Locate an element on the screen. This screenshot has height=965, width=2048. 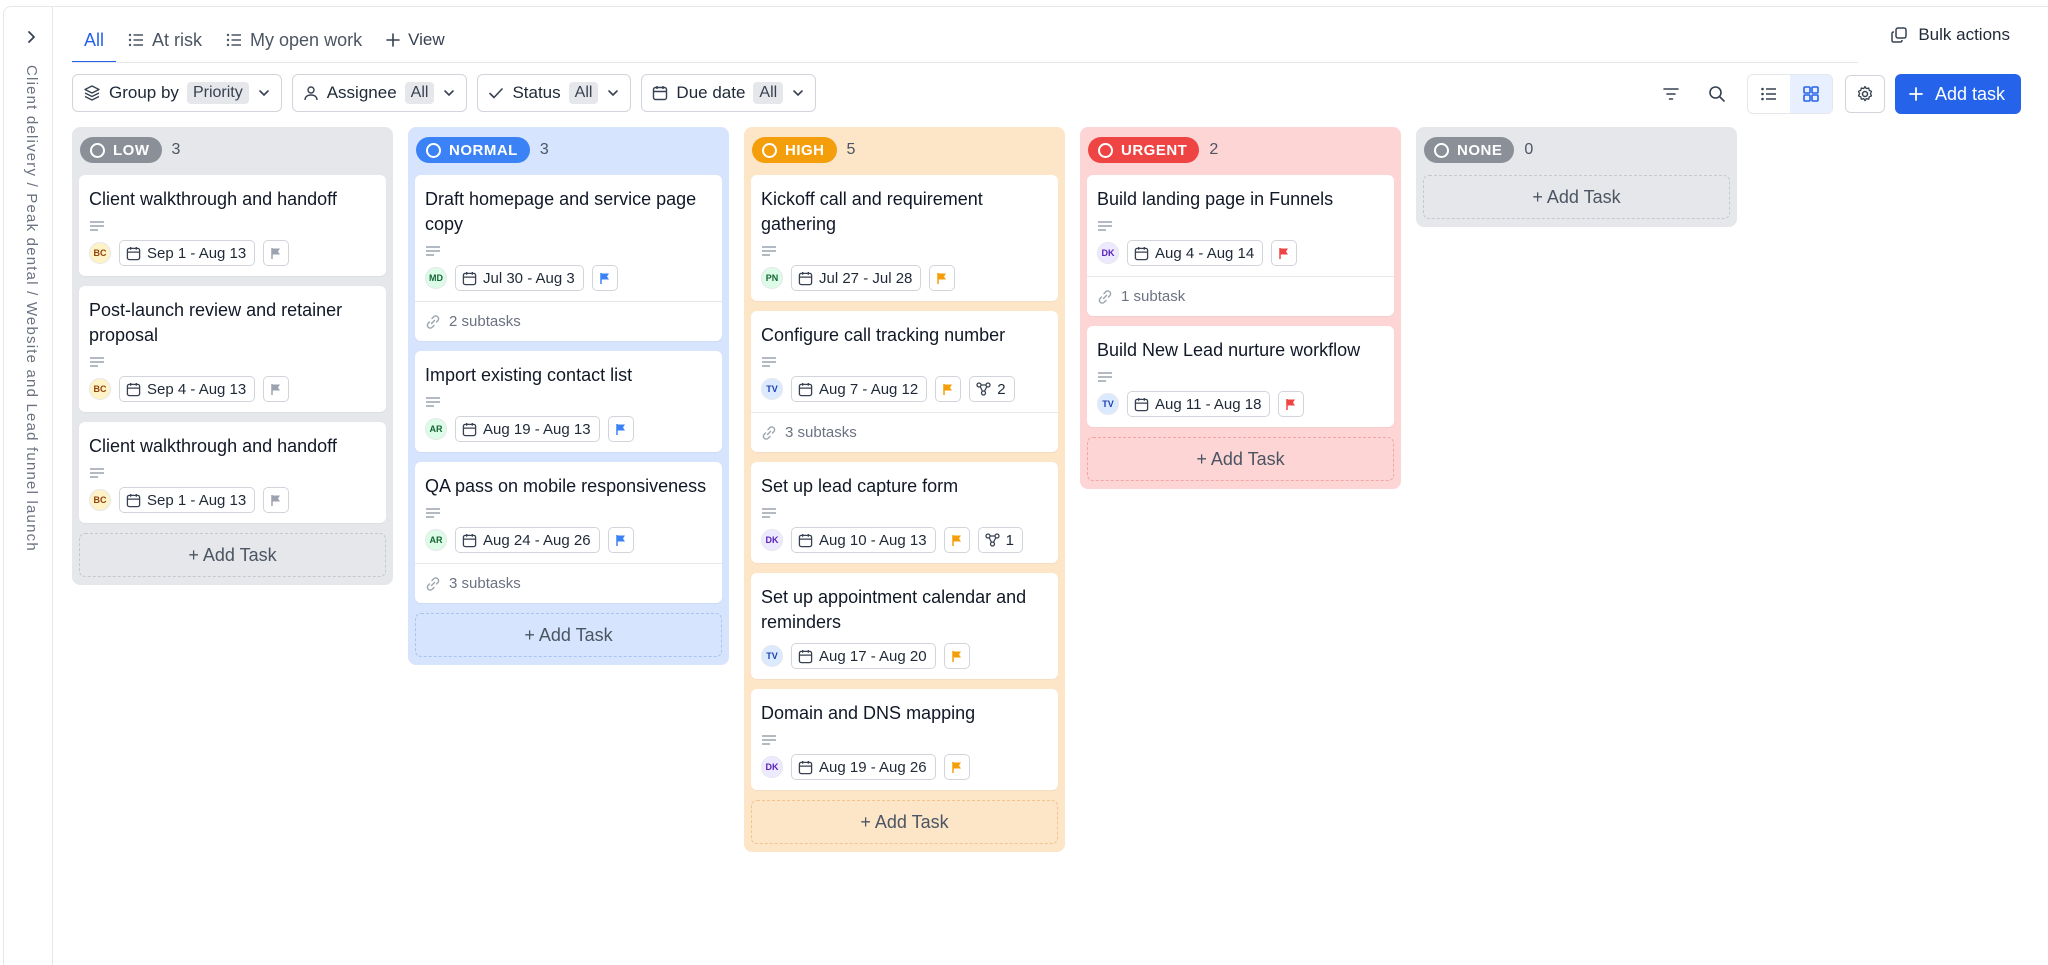
calendar-icon is located at coordinates (805, 389).